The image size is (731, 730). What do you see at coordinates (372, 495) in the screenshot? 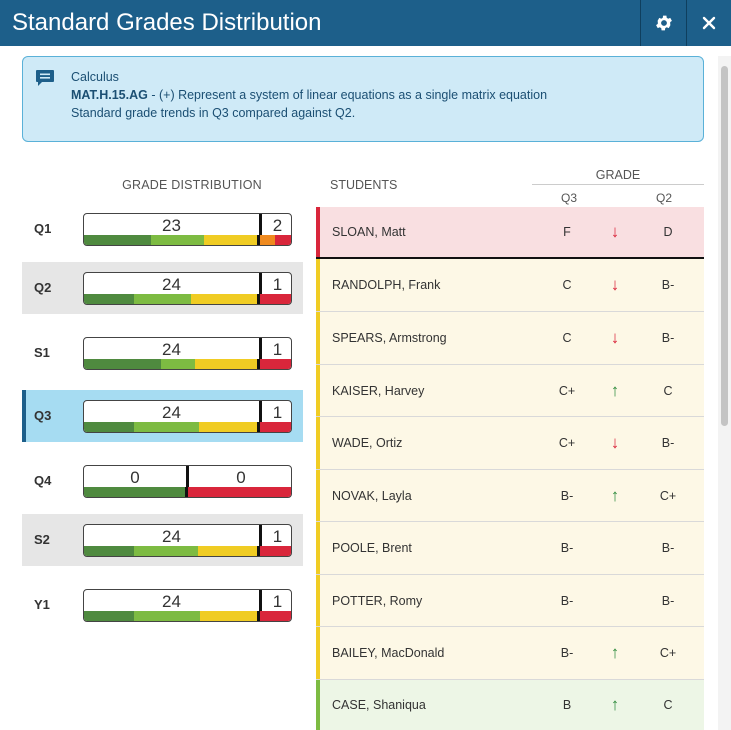
I see `student-name: NOVAK, Layla` at bounding box center [372, 495].